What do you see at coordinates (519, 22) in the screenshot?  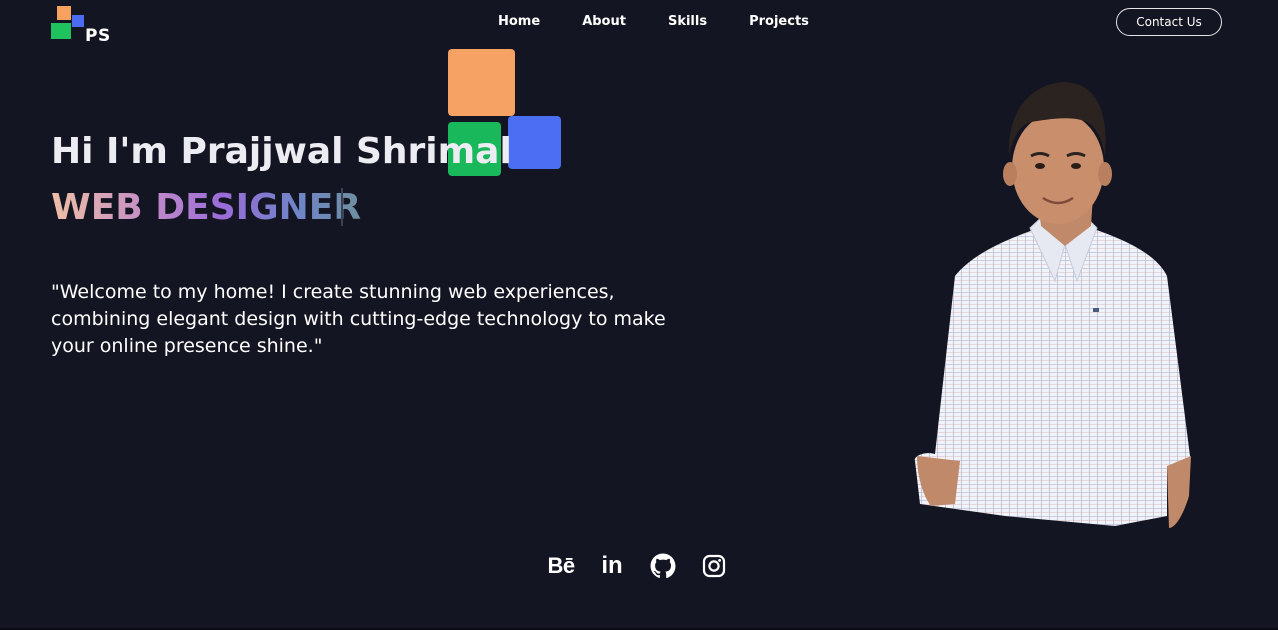 I see `nav-home-link: Home` at bounding box center [519, 22].